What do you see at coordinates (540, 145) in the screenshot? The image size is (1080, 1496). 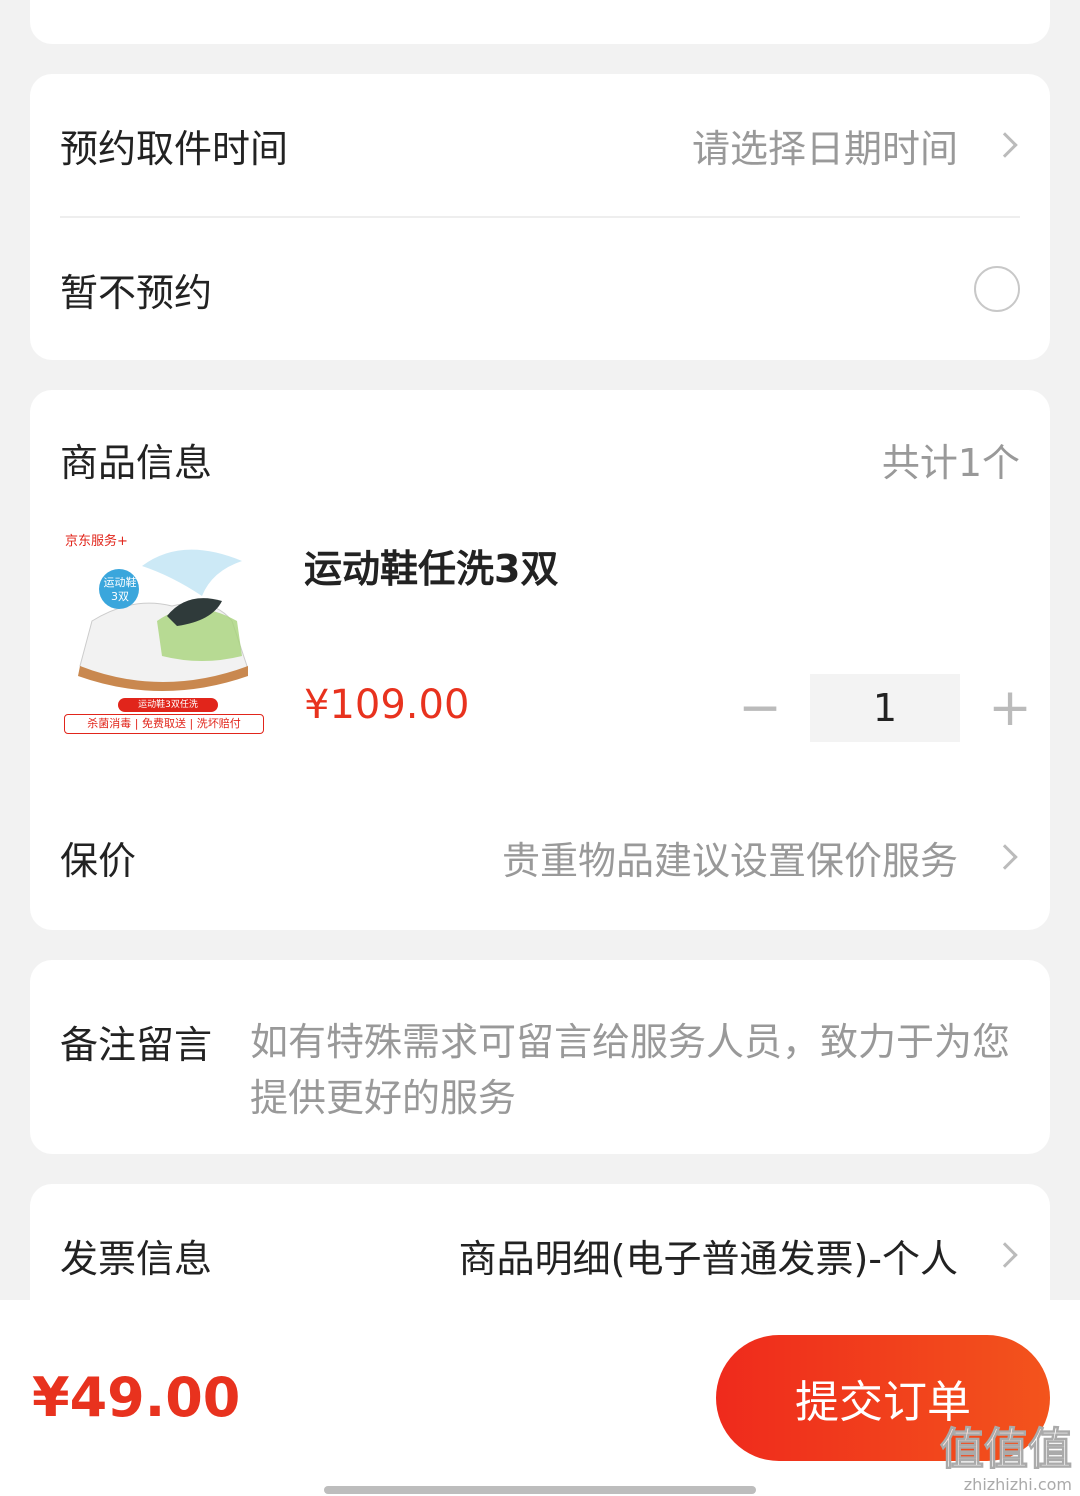 I see `pickup-time-row: 预约取件时间 请选择日期时间` at bounding box center [540, 145].